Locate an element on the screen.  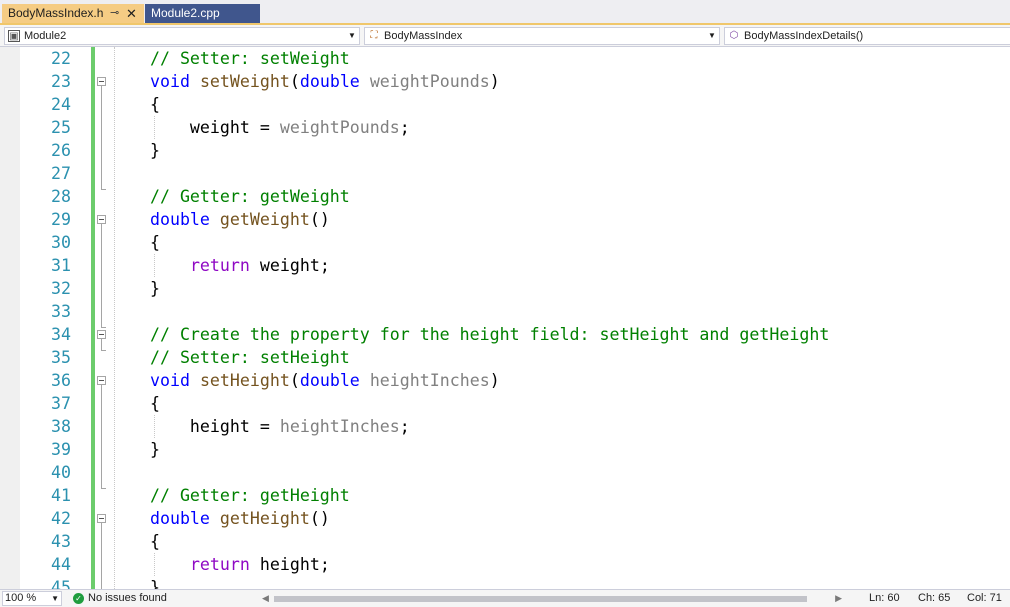
line-number: 41 is located at coordinates (61, 495).